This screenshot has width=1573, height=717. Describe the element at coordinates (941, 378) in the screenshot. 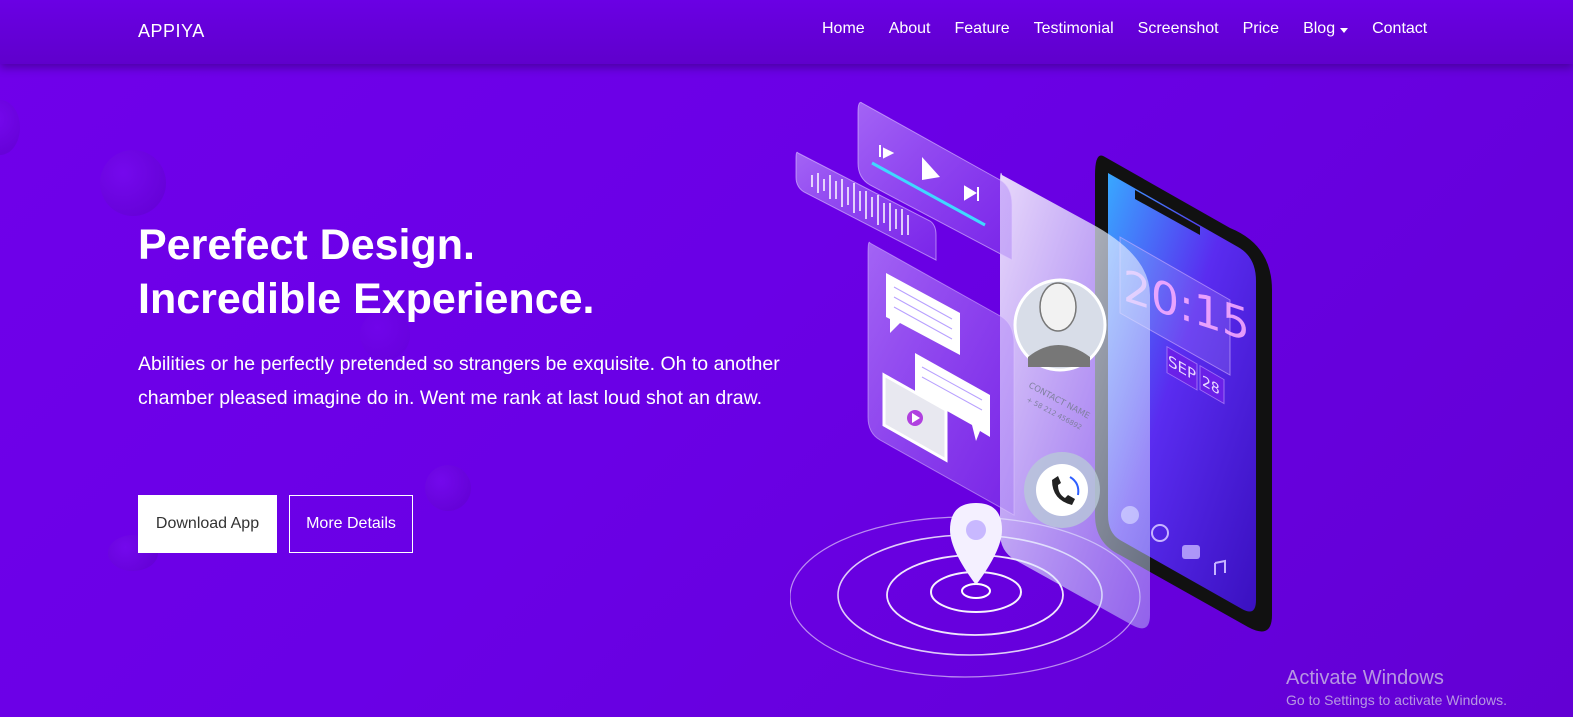

I see `chat-panel` at that location.